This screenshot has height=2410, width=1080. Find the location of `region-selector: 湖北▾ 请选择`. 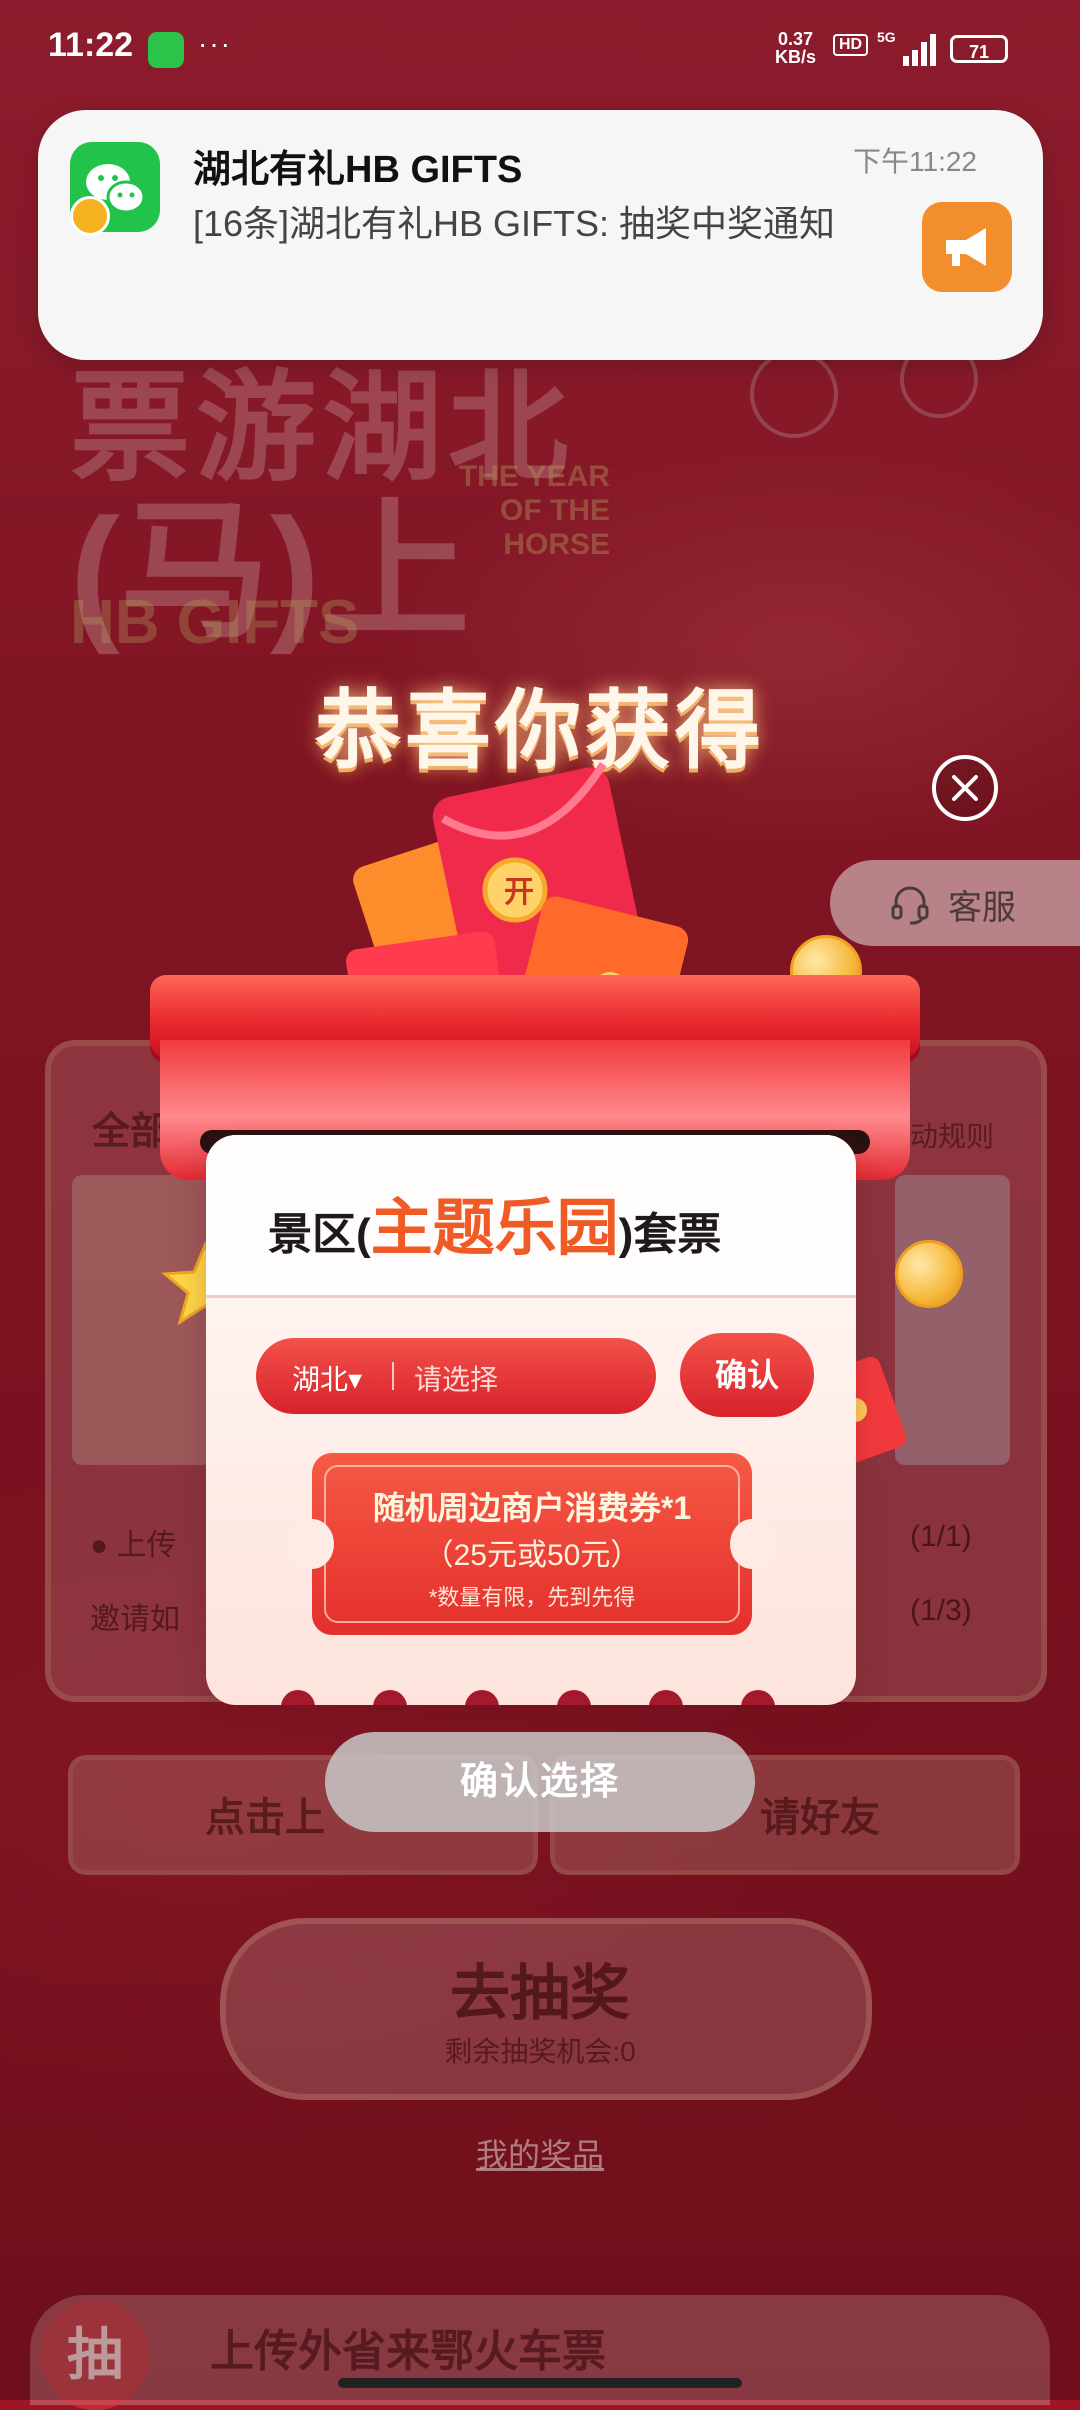

region-selector: 湖北▾ 请选择 is located at coordinates (456, 1376).